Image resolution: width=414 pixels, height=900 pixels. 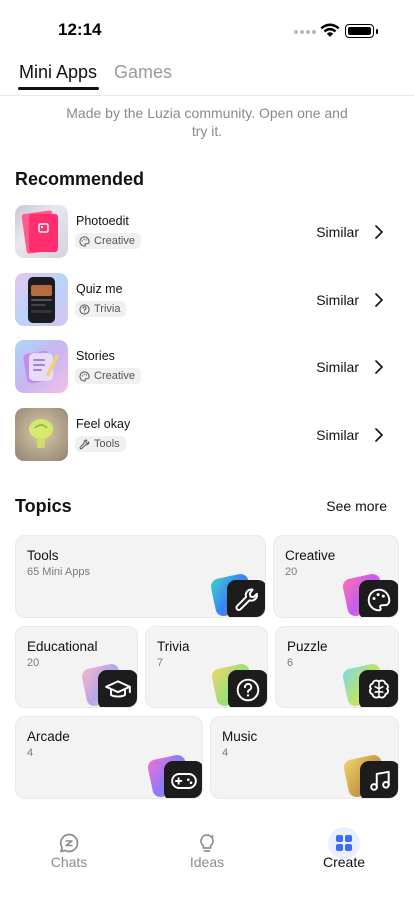 I want to click on topics-title: Topics, so click(x=43, y=506).